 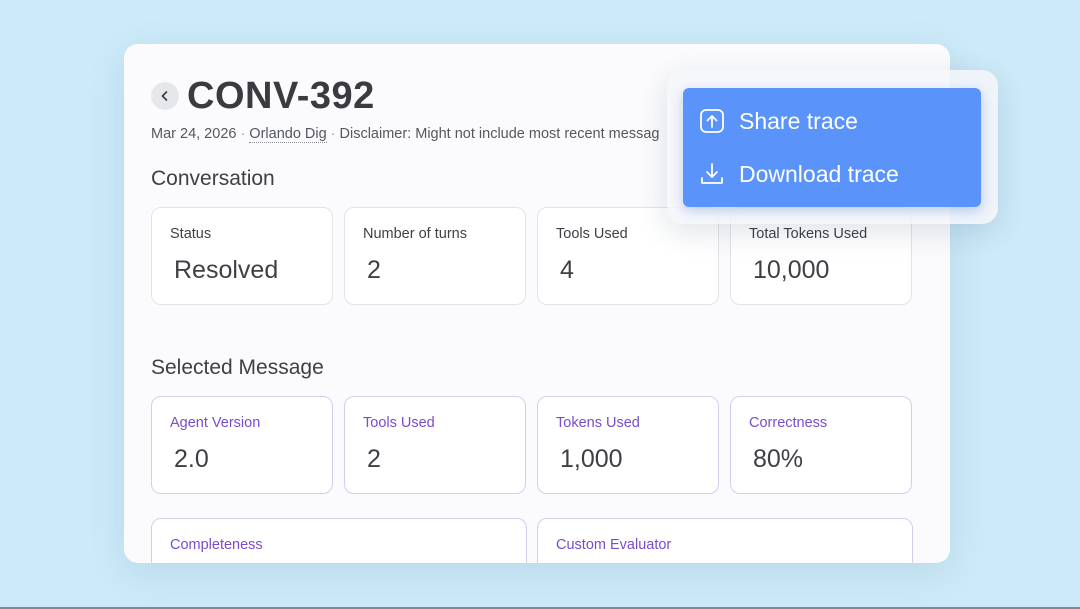 What do you see at coordinates (598, 423) in the screenshot?
I see `stat-label: Tokens Used` at bounding box center [598, 423].